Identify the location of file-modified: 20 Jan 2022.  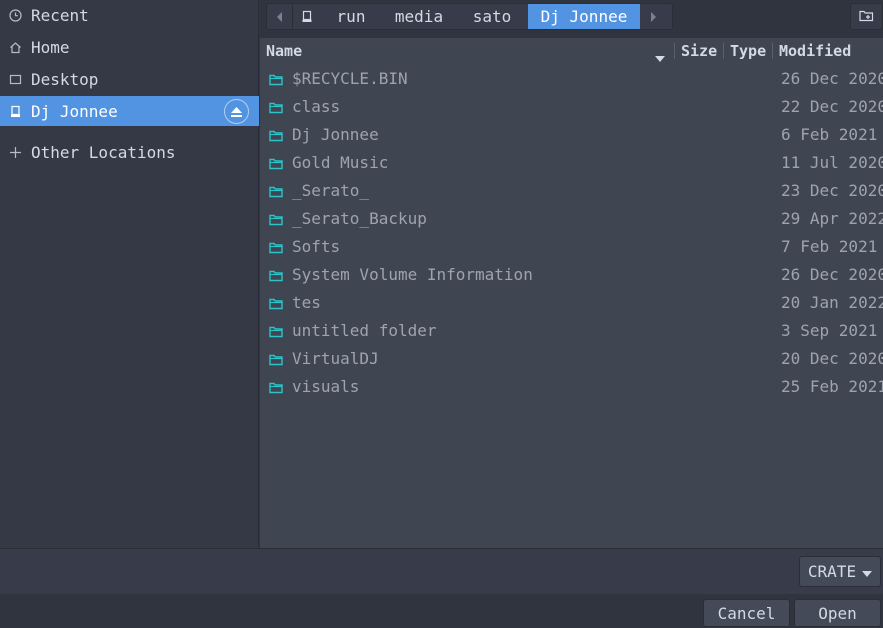
(832, 302).